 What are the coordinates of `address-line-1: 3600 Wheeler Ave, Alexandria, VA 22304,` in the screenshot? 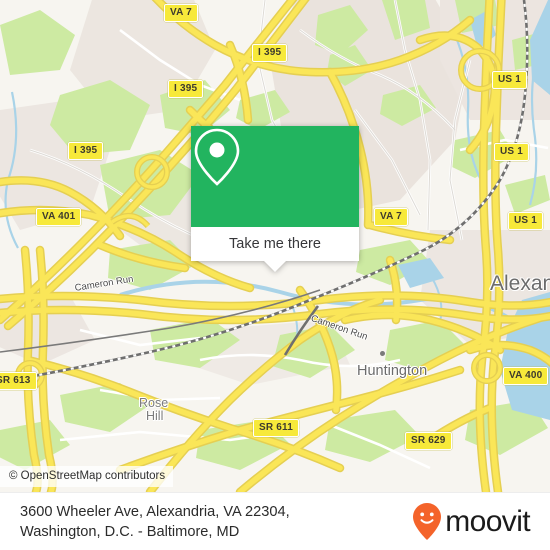 It's located at (155, 511).